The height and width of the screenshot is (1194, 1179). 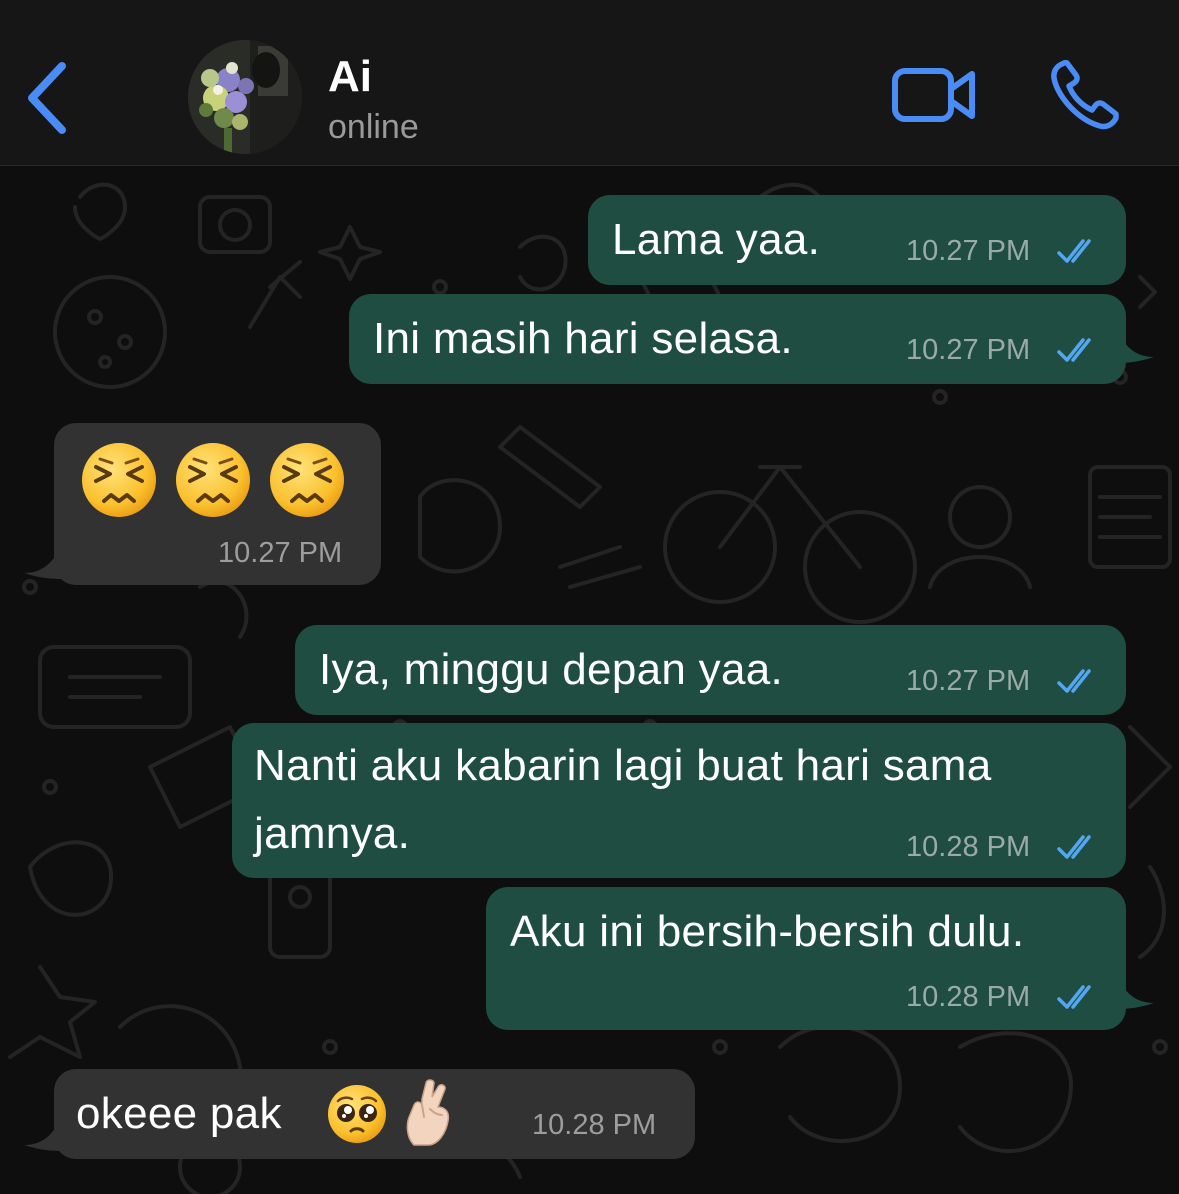 I want to click on avatar, so click(x=245, y=97).